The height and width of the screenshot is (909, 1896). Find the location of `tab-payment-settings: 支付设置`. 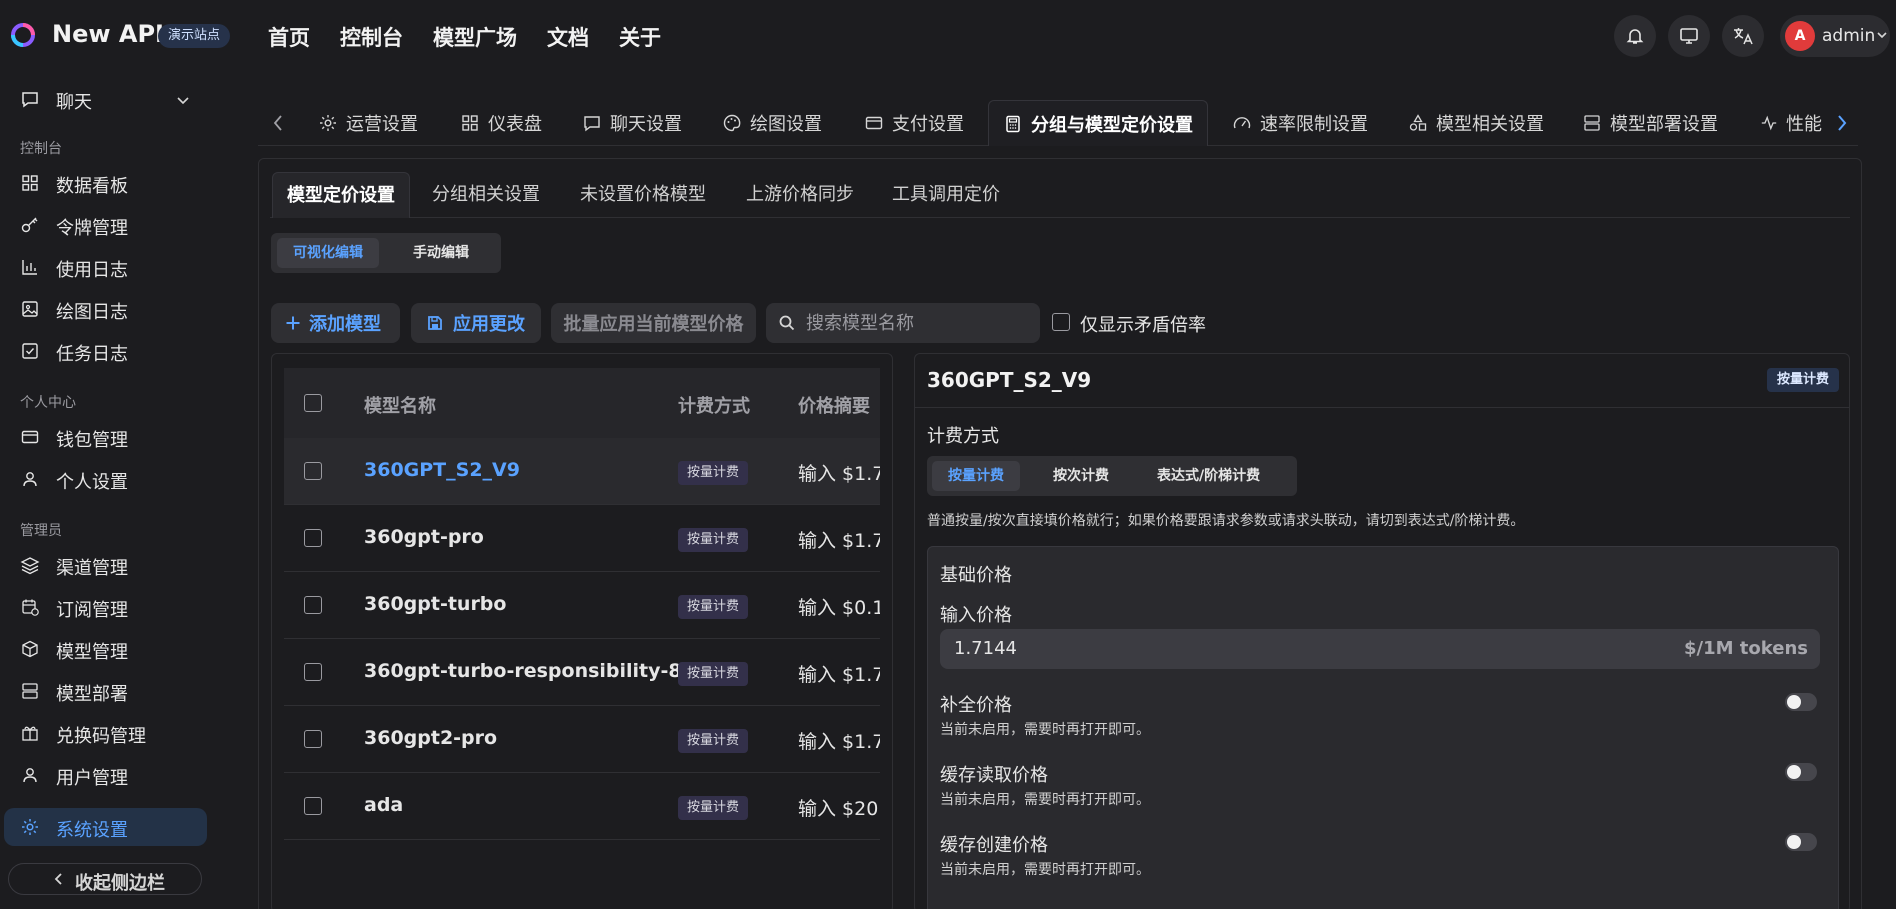

tab-payment-settings: 支付设置 is located at coordinates (914, 123).